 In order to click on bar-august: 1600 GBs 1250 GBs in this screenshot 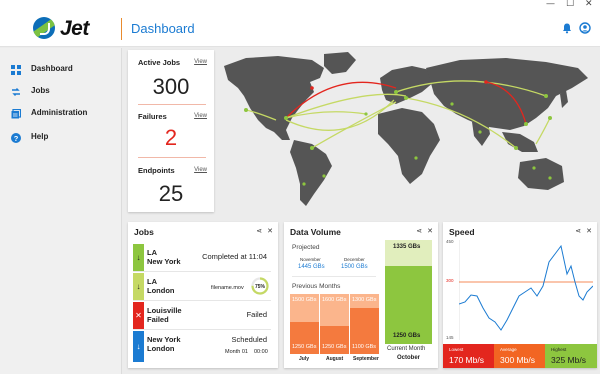, I will do `click(334, 324)`.